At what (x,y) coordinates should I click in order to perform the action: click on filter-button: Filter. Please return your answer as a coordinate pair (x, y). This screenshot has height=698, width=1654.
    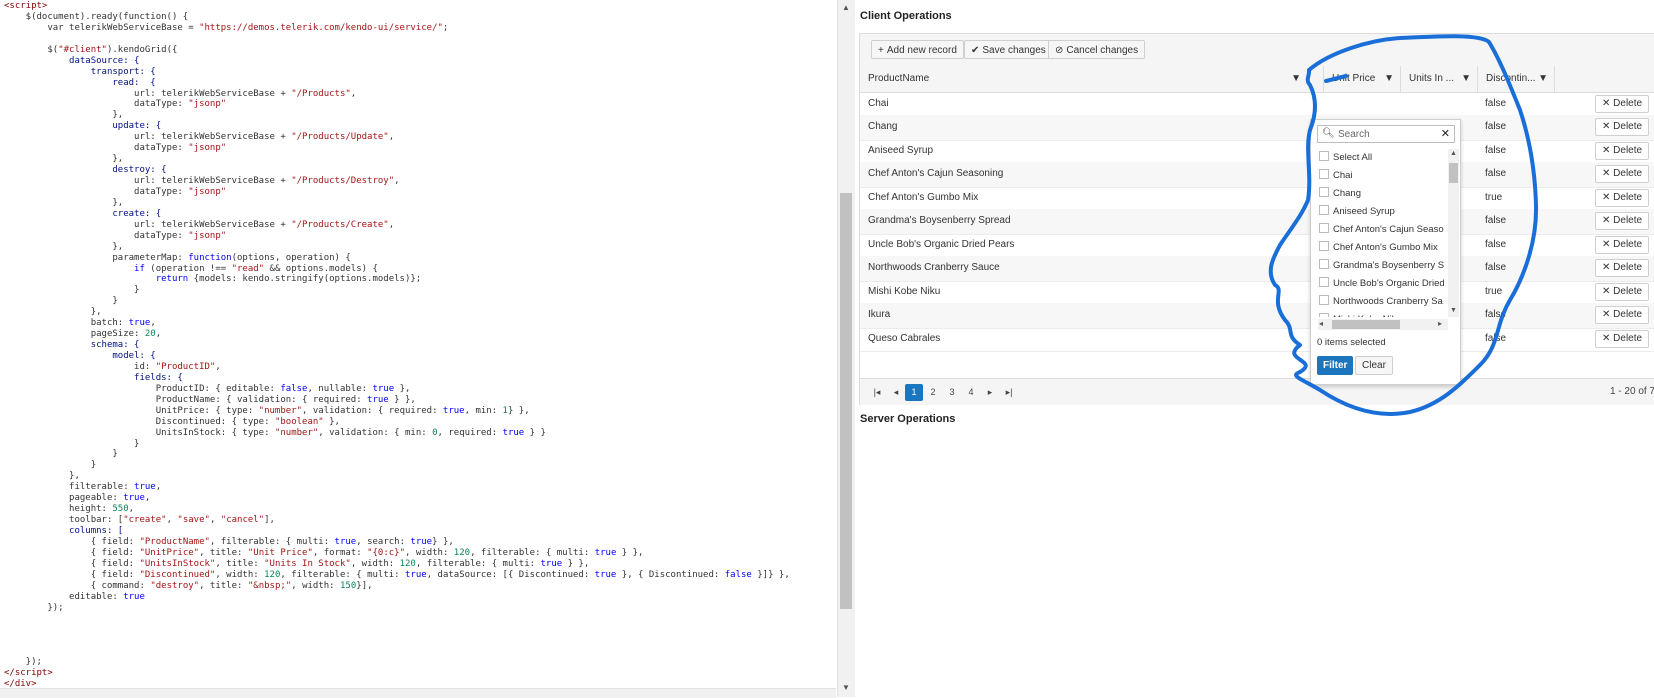
    Looking at the image, I should click on (1335, 365).